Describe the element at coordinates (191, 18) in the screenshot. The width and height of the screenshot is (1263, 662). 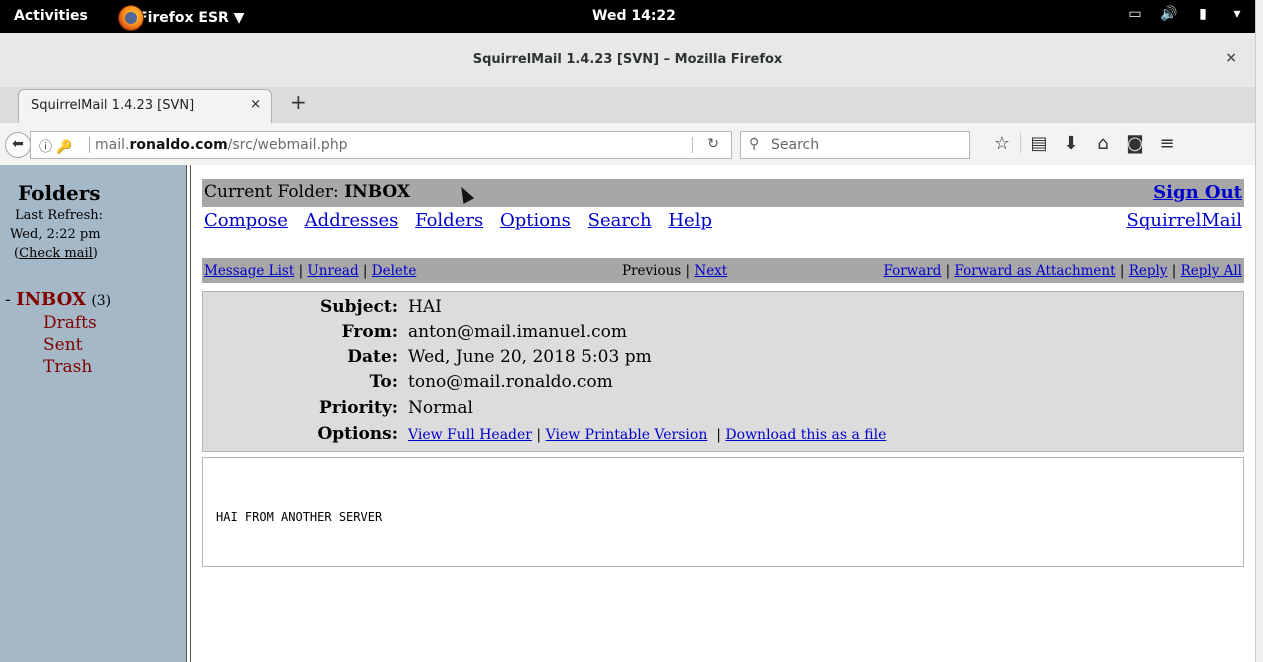
I see `app-menu-label: Firefox ESR ▼` at that location.